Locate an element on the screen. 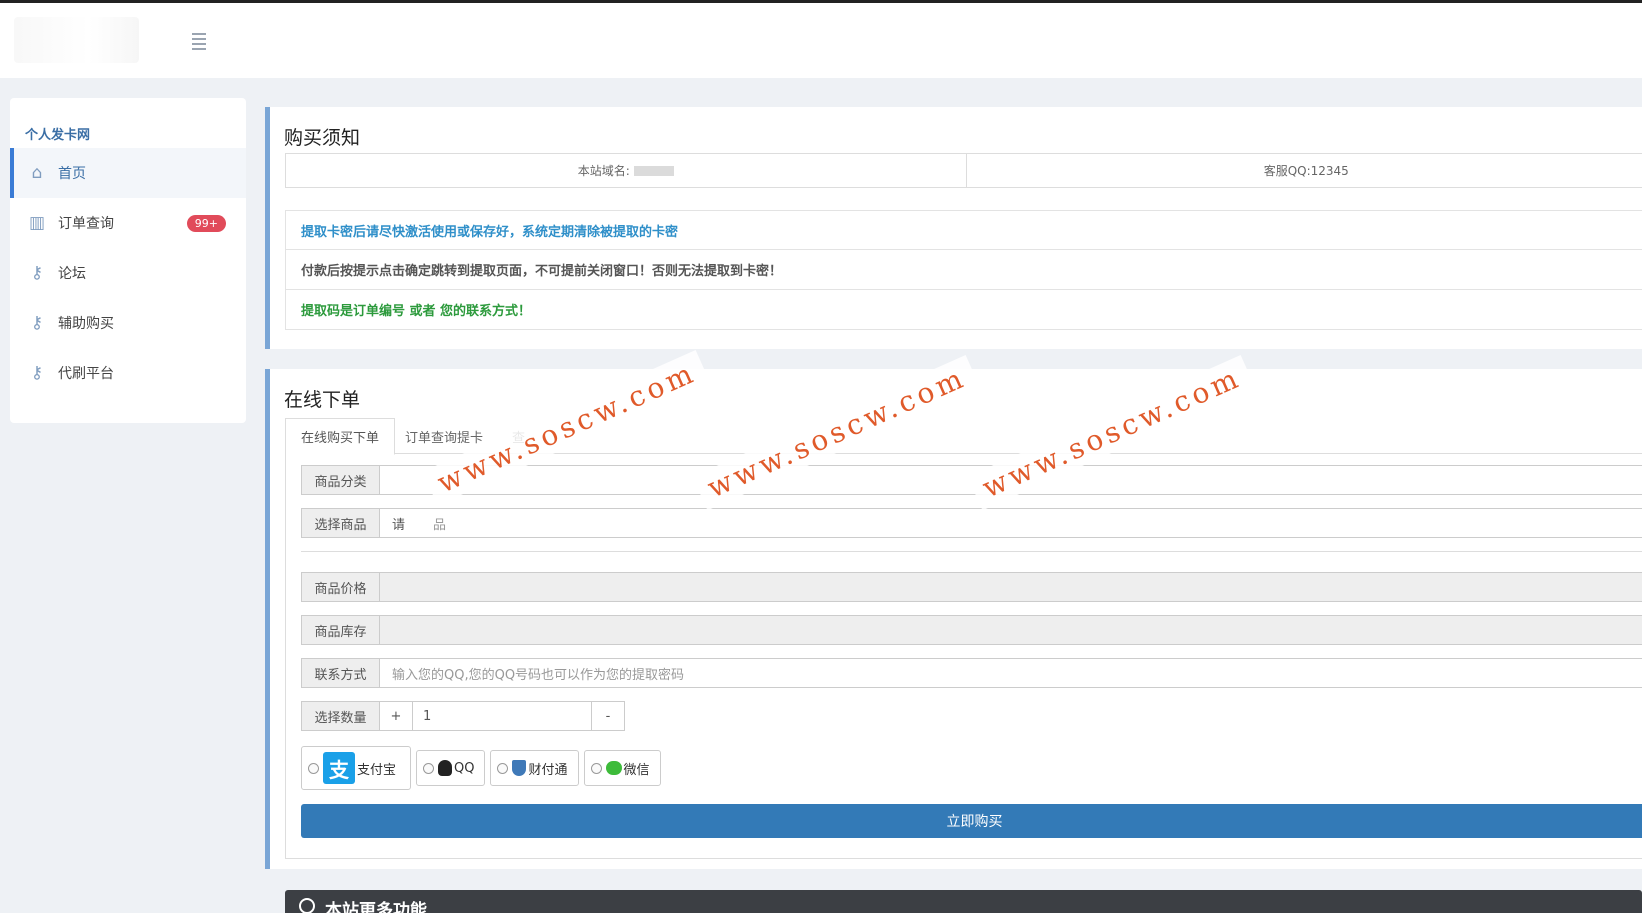 This screenshot has width=1642, height=913. product-select: 请 品 is located at coordinates (1010, 523).